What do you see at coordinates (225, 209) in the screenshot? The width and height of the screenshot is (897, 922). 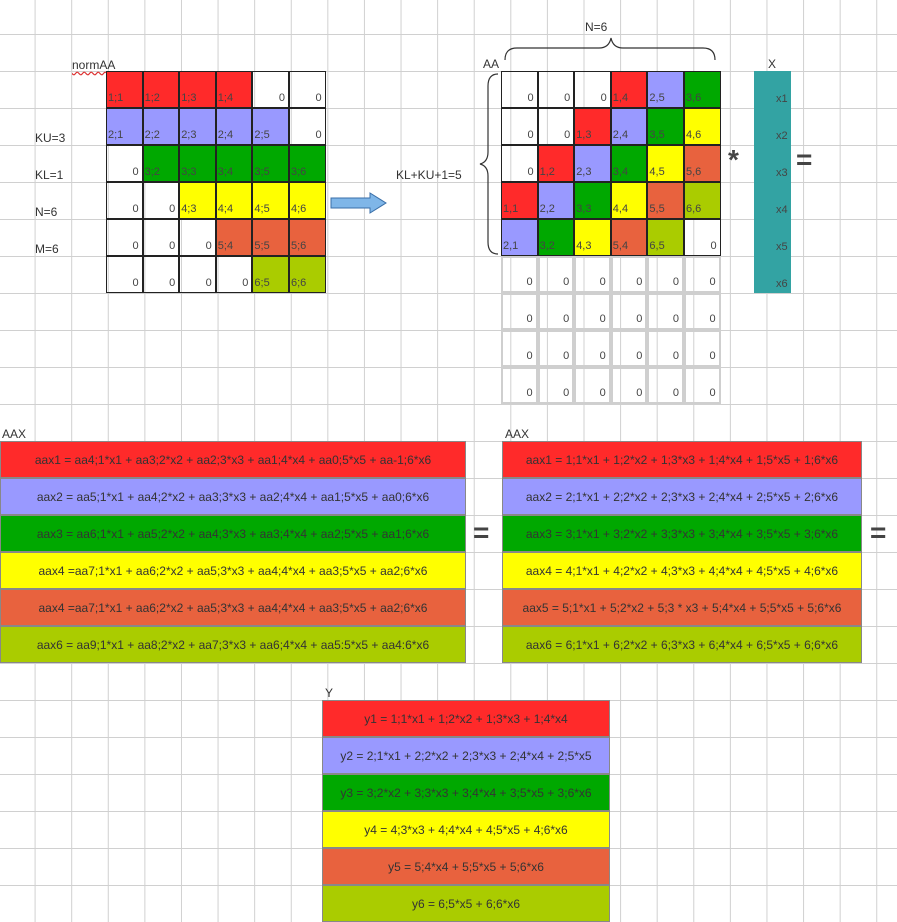 I see `cell-value: 4;4` at bounding box center [225, 209].